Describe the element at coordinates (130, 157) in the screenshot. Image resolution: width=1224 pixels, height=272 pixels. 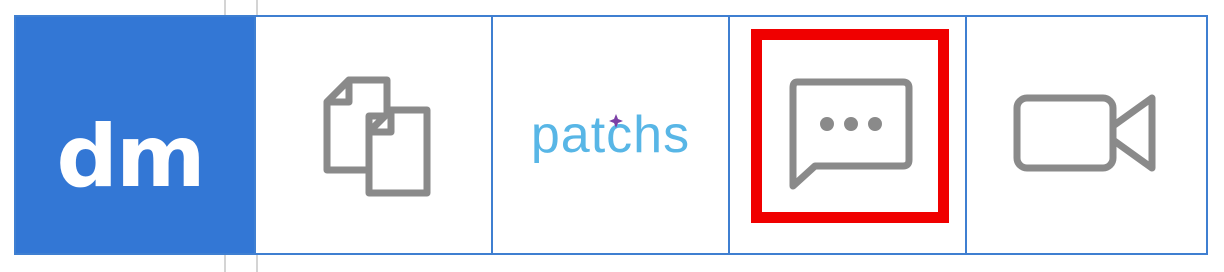
I see `dm-logo-label: dm` at that location.